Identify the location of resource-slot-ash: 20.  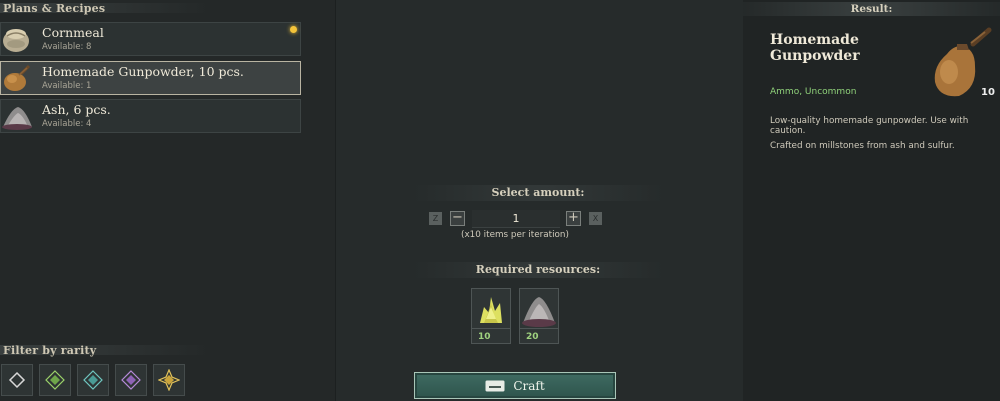
(539, 316).